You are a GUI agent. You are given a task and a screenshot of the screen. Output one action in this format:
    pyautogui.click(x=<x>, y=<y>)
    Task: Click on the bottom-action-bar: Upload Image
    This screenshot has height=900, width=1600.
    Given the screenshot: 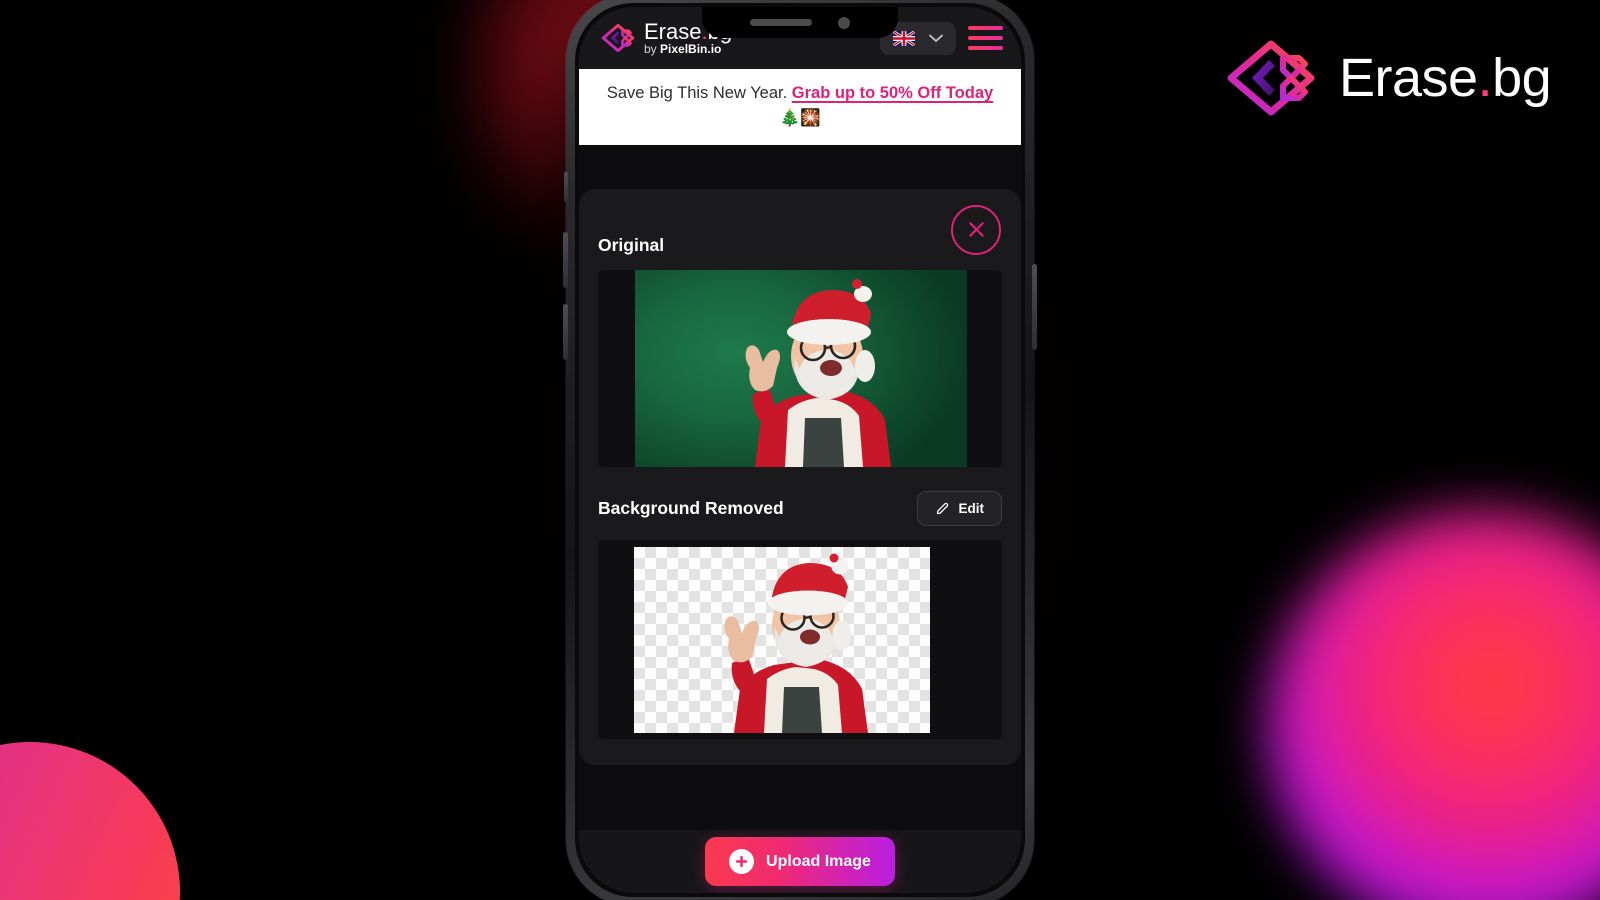 What is the action you would take?
    pyautogui.click(x=800, y=861)
    